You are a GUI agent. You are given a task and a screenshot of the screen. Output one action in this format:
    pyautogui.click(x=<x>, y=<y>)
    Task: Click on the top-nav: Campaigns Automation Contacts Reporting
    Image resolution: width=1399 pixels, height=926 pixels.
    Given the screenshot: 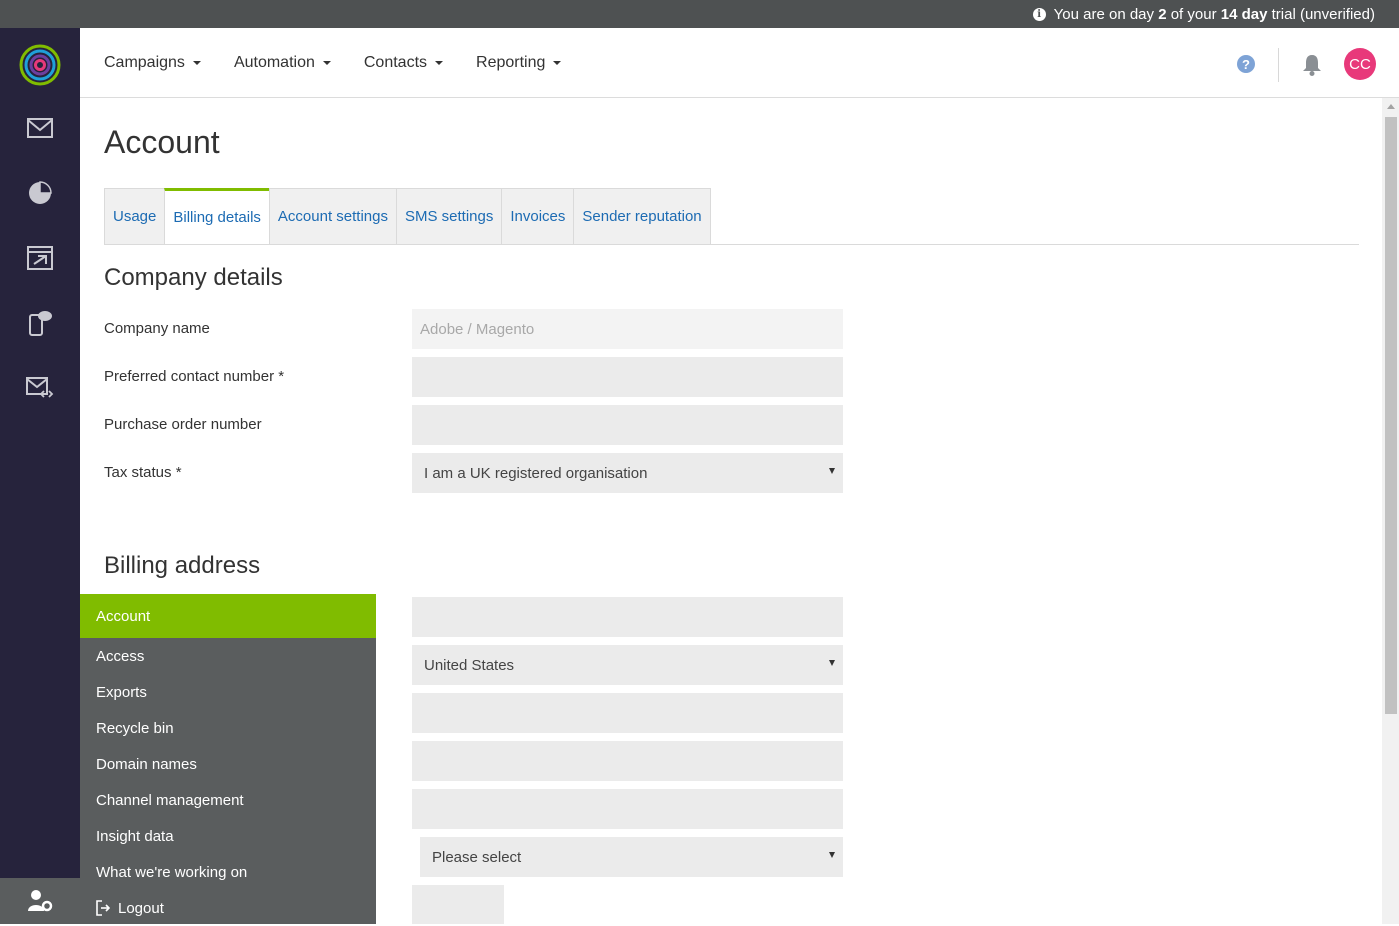 What is the action you would take?
    pyautogui.click(x=349, y=63)
    